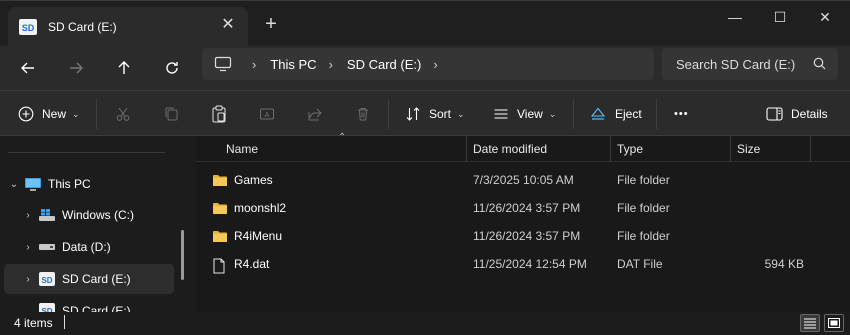 Image resolution: width=850 pixels, height=335 pixels. I want to click on column-header-spacer, so click(830, 149).